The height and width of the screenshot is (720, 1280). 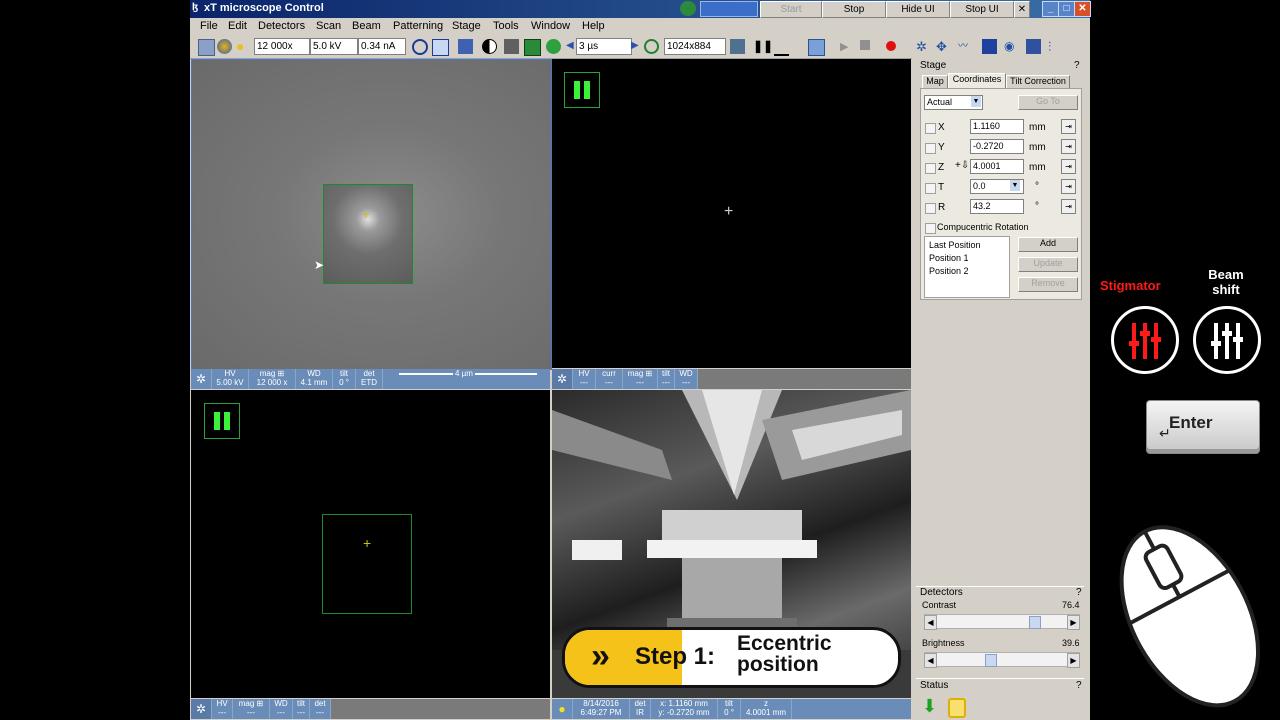 What do you see at coordinates (1048, 284) in the screenshot?
I see `remove-button: Remove` at bounding box center [1048, 284].